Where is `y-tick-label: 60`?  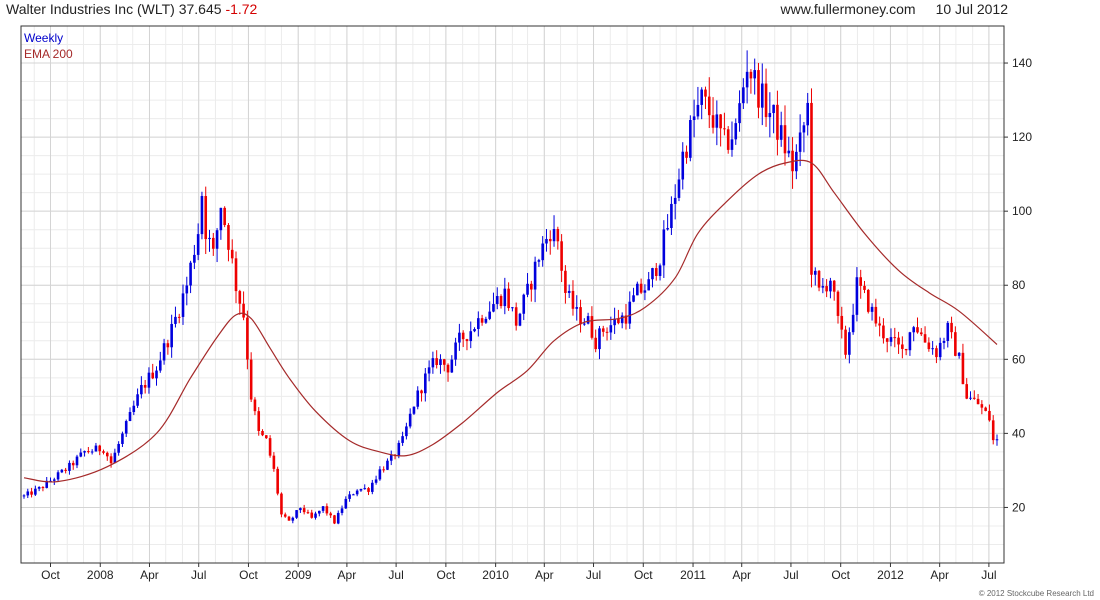
y-tick-label: 60 is located at coordinates (1019, 359).